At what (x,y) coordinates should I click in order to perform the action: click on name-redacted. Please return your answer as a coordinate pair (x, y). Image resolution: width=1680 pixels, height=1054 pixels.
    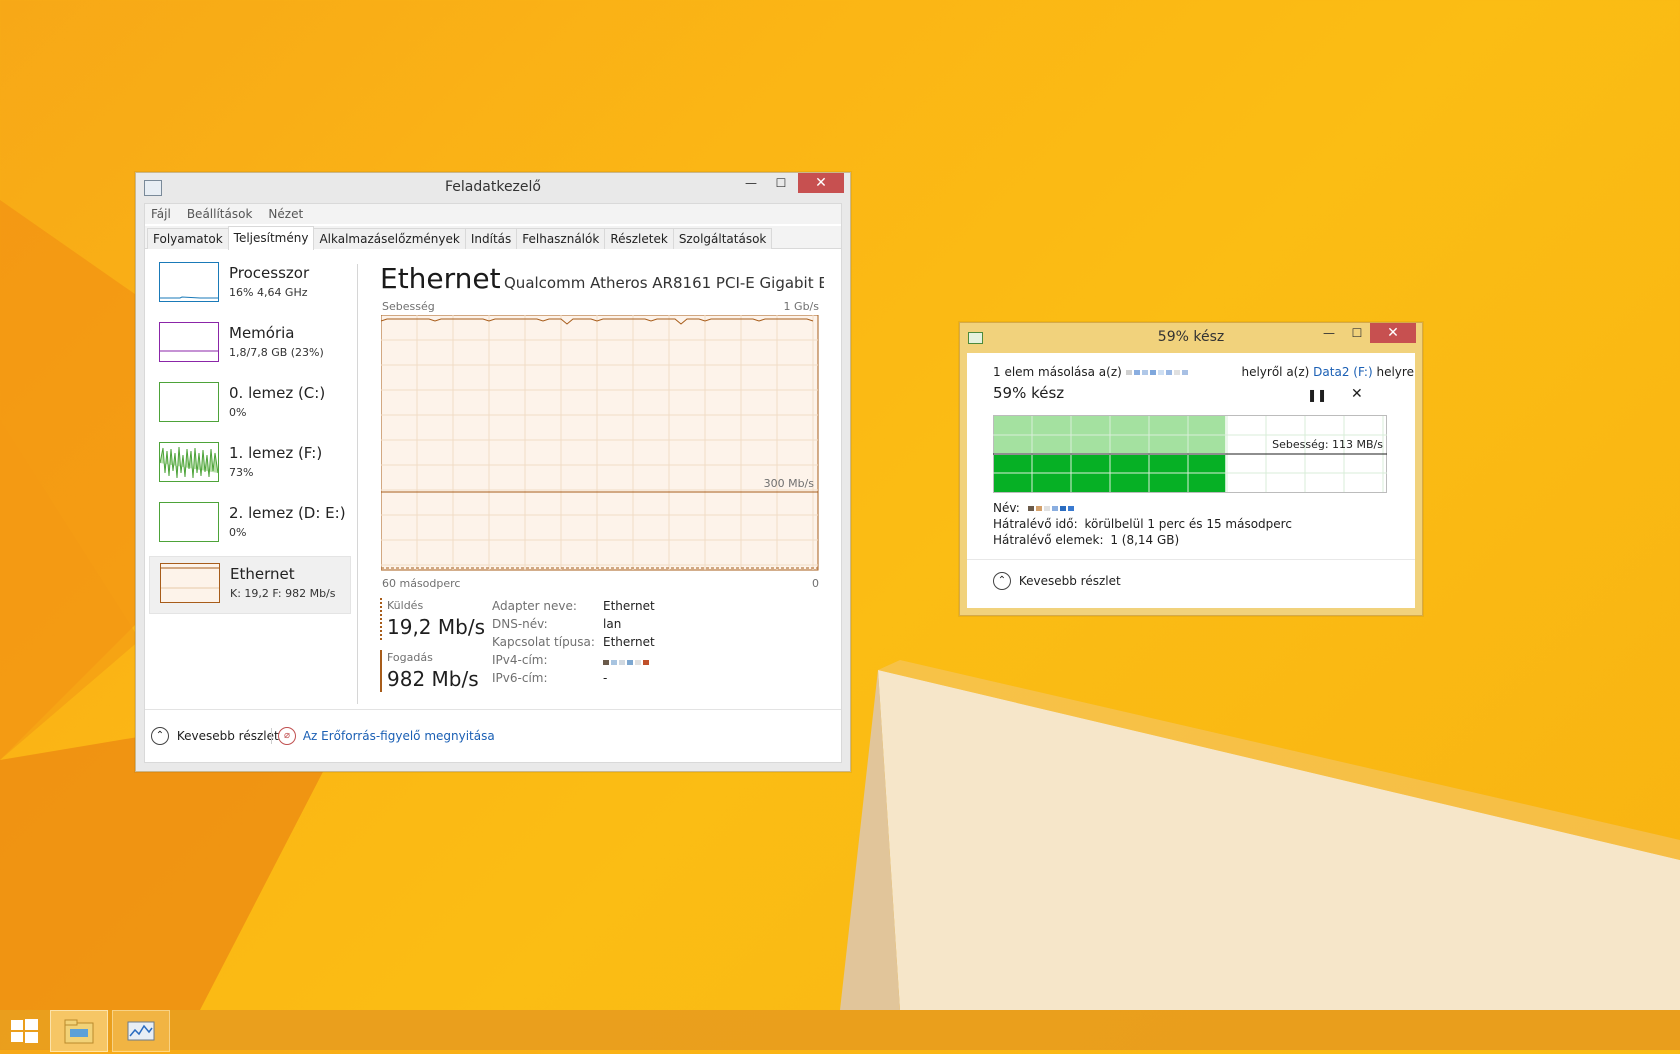
    Looking at the image, I should click on (1051, 508).